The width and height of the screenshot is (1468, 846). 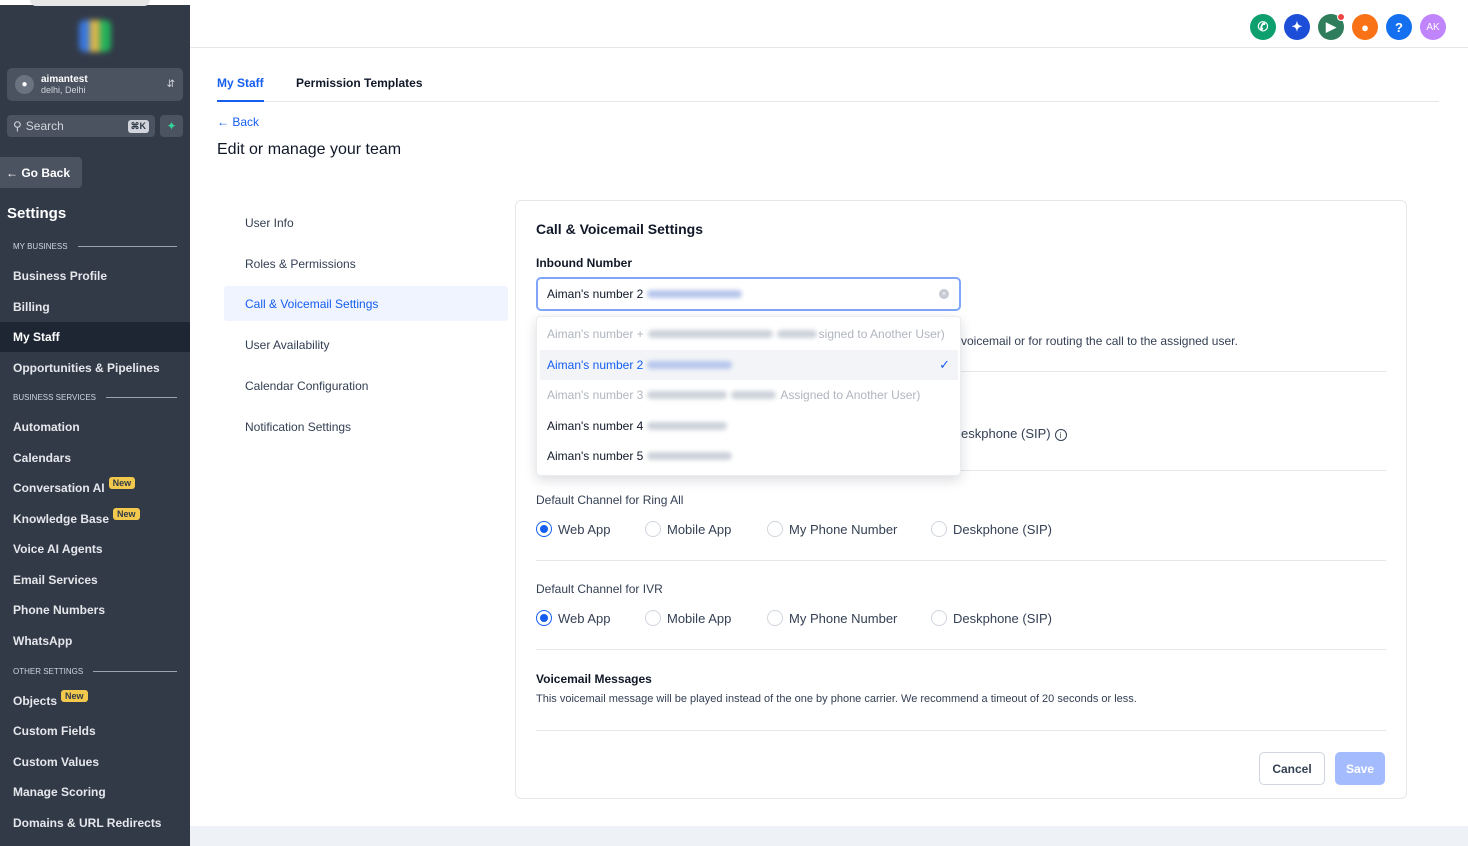 What do you see at coordinates (594, 679) in the screenshot?
I see `voicemail-title: Voicemail Messages` at bounding box center [594, 679].